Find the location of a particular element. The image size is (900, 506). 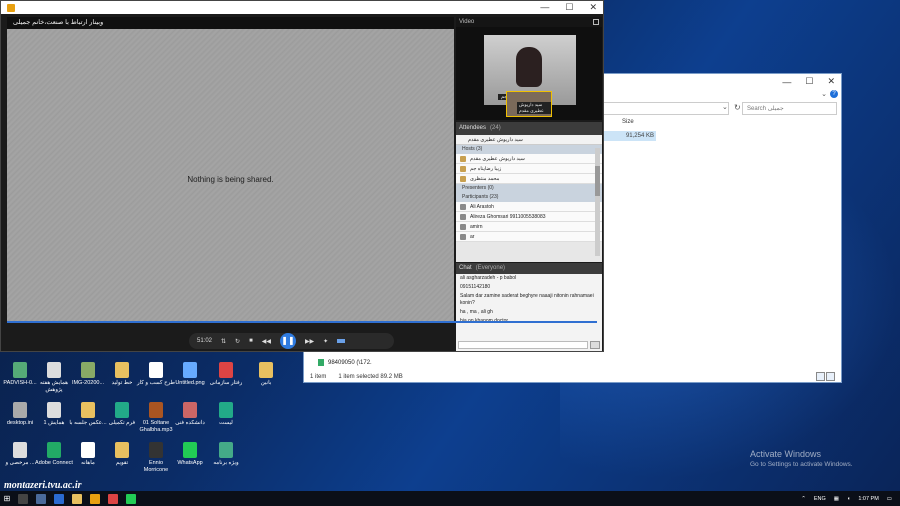

playback-controls: 51:02 ⇅ ↻ ■ ◀◀ ❚❚ ▶▶ ✦ is located at coordinates (291, 341).